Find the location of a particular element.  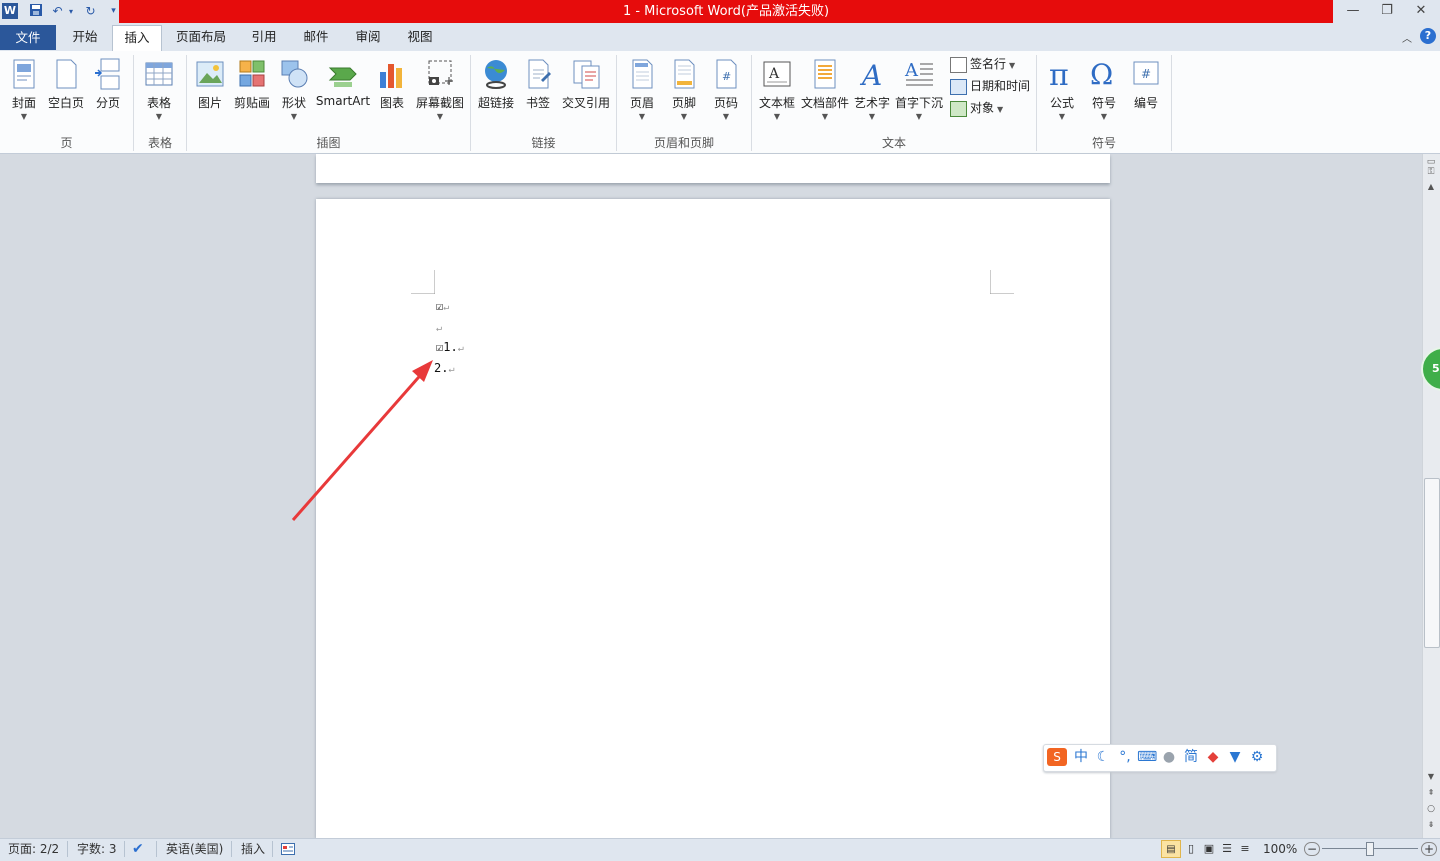

help-icon: ? is located at coordinates (1428, 36).